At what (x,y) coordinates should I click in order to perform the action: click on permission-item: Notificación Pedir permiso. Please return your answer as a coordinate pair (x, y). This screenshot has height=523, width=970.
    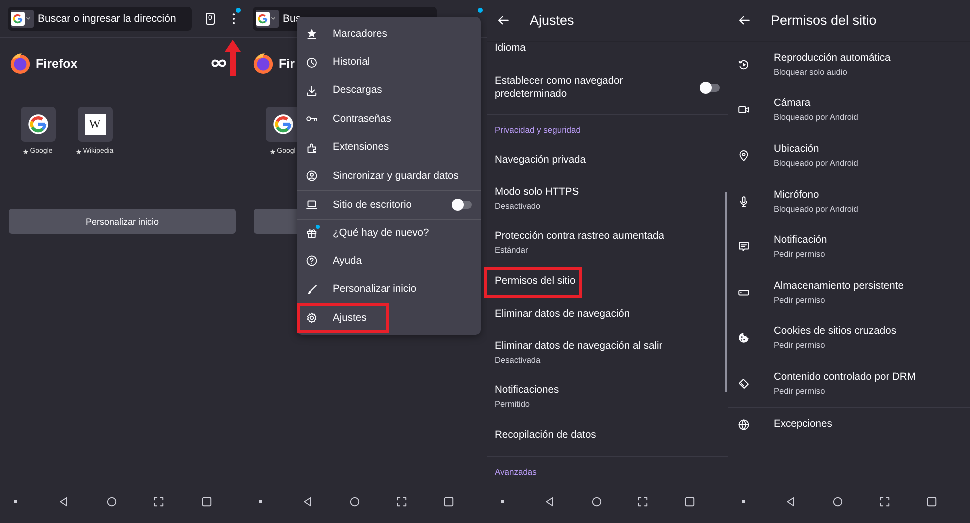
    Looking at the image, I should click on (849, 247).